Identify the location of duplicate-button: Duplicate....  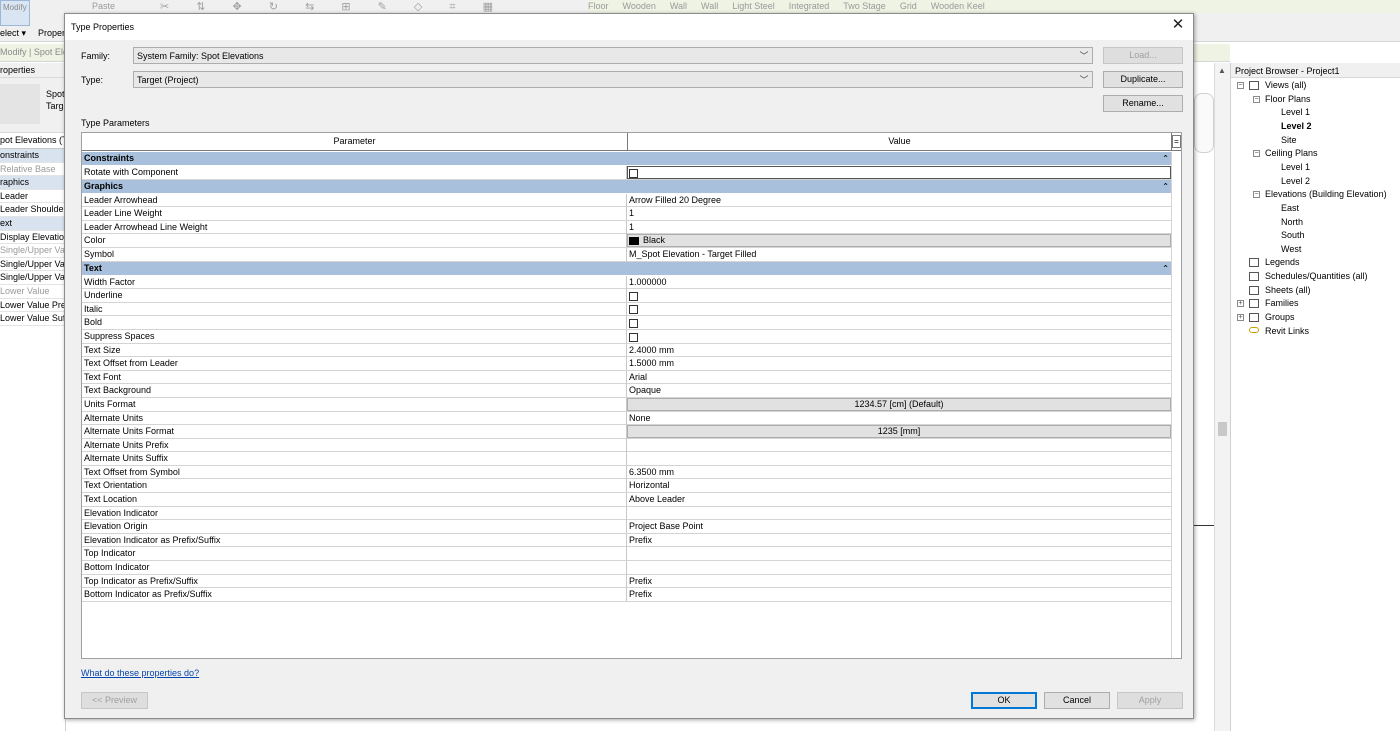
(1143, 79).